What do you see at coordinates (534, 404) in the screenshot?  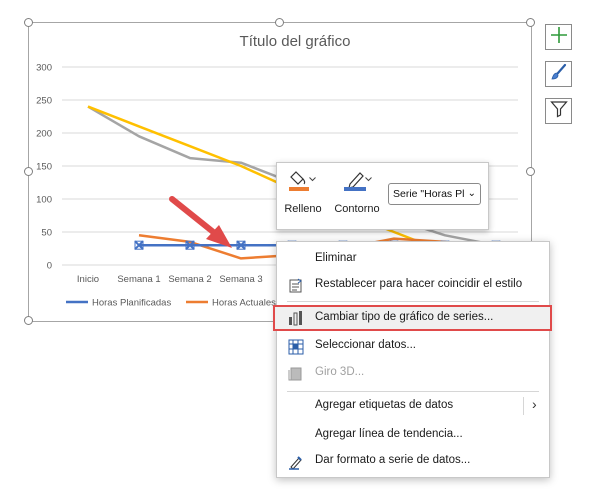 I see `chevron-right-icon: ›` at bounding box center [534, 404].